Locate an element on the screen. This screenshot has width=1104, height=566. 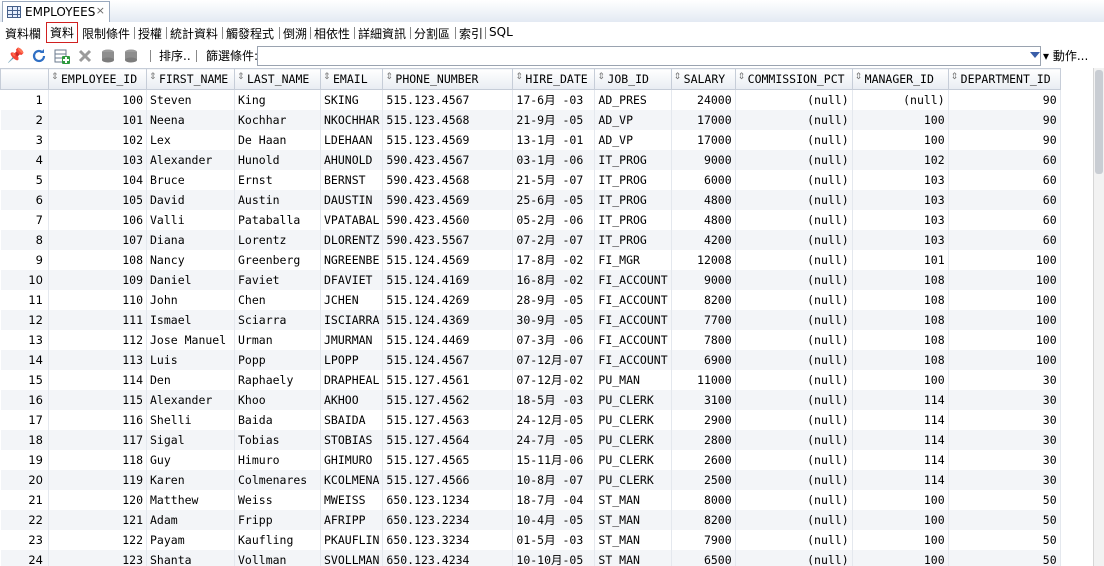
table-cell: Weiss is located at coordinates (277, 500).